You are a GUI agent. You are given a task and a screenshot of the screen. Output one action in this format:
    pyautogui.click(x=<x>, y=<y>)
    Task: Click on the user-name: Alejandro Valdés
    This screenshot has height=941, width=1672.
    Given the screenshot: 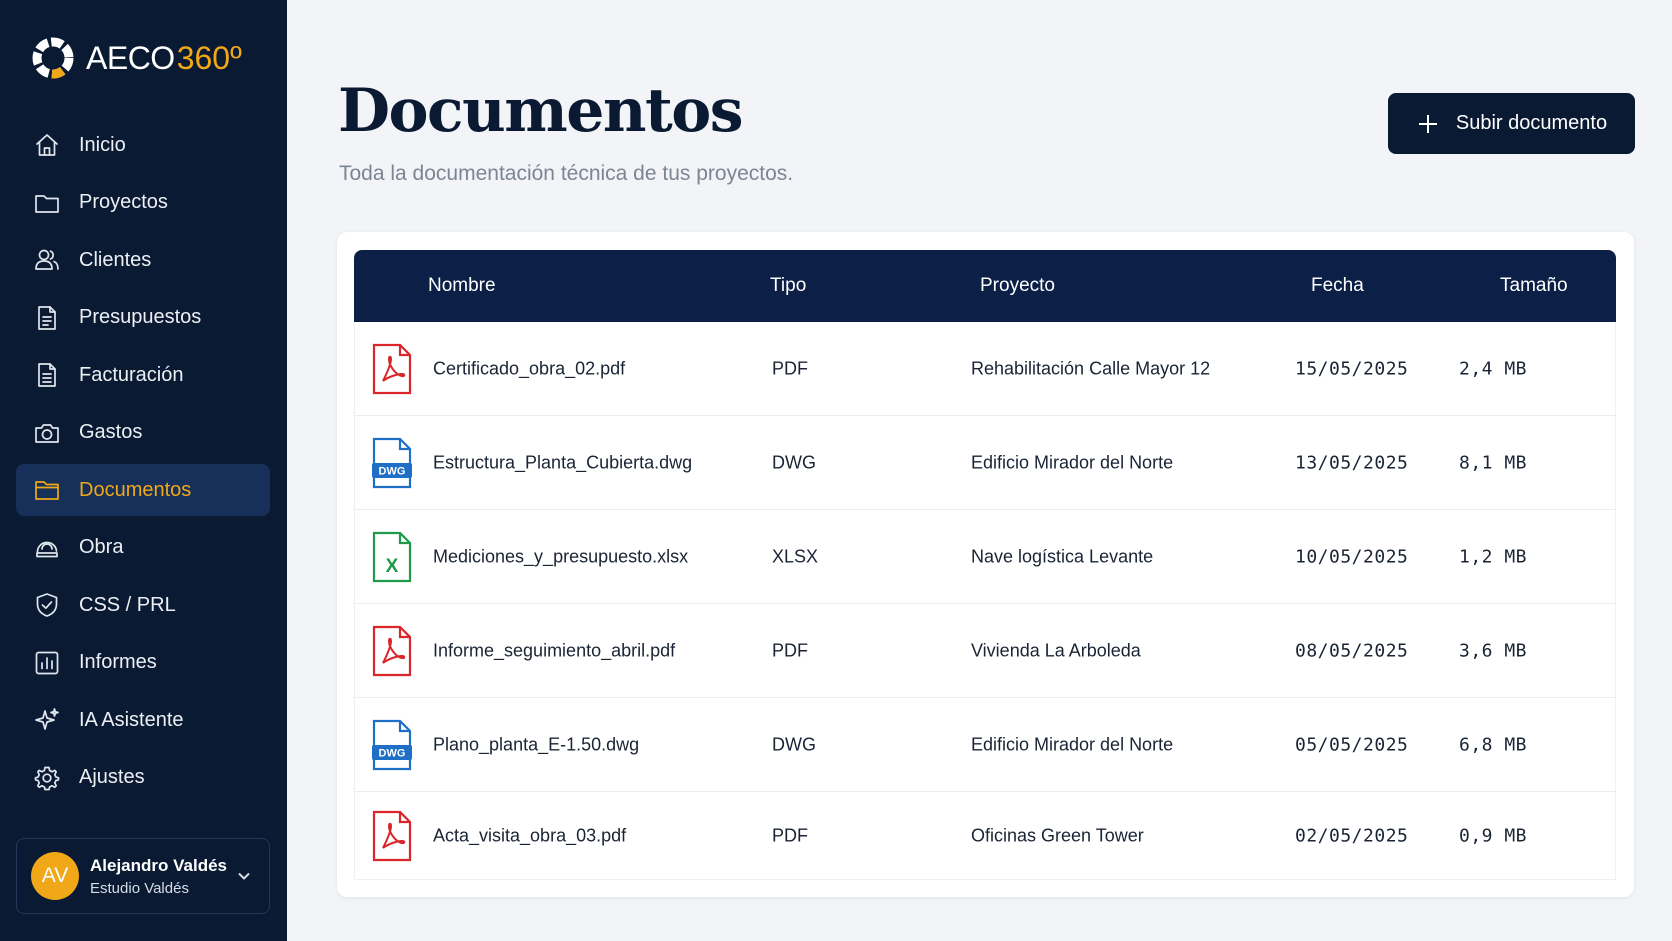 What is the action you would take?
    pyautogui.click(x=158, y=865)
    